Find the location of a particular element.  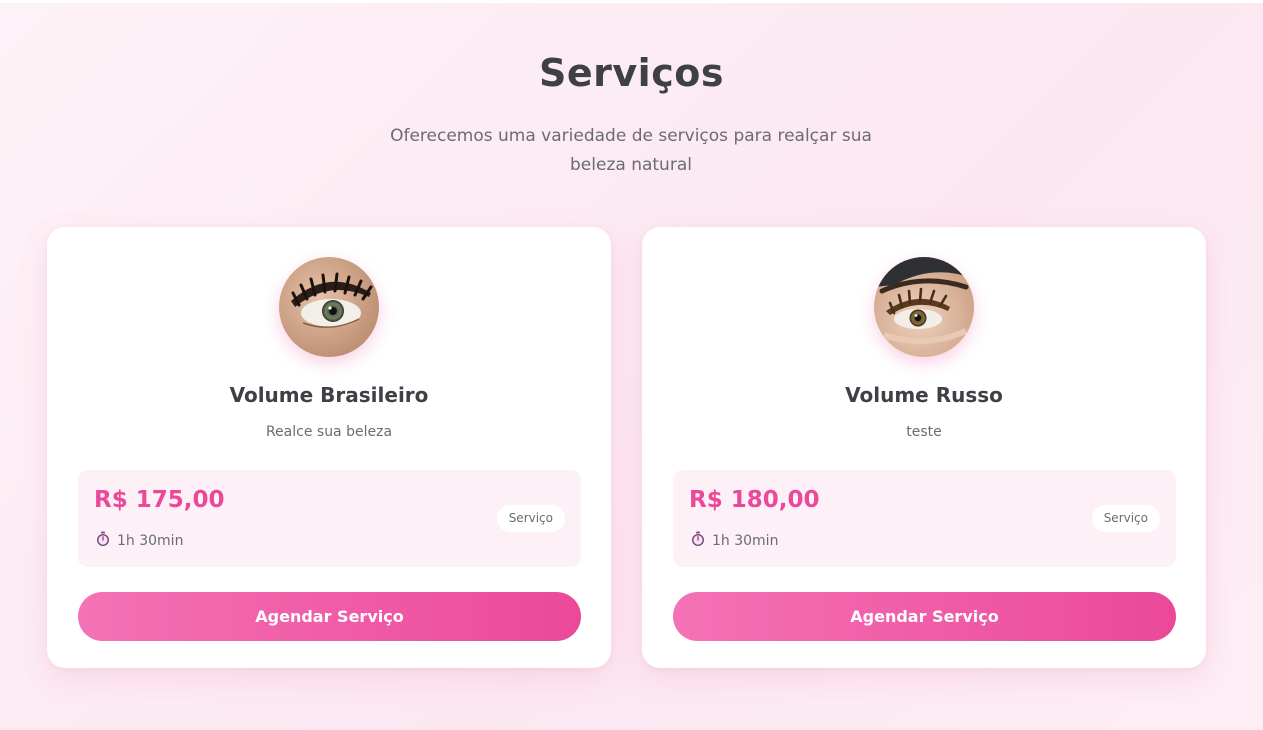

service-price: R$ 175,00 is located at coordinates (159, 500).